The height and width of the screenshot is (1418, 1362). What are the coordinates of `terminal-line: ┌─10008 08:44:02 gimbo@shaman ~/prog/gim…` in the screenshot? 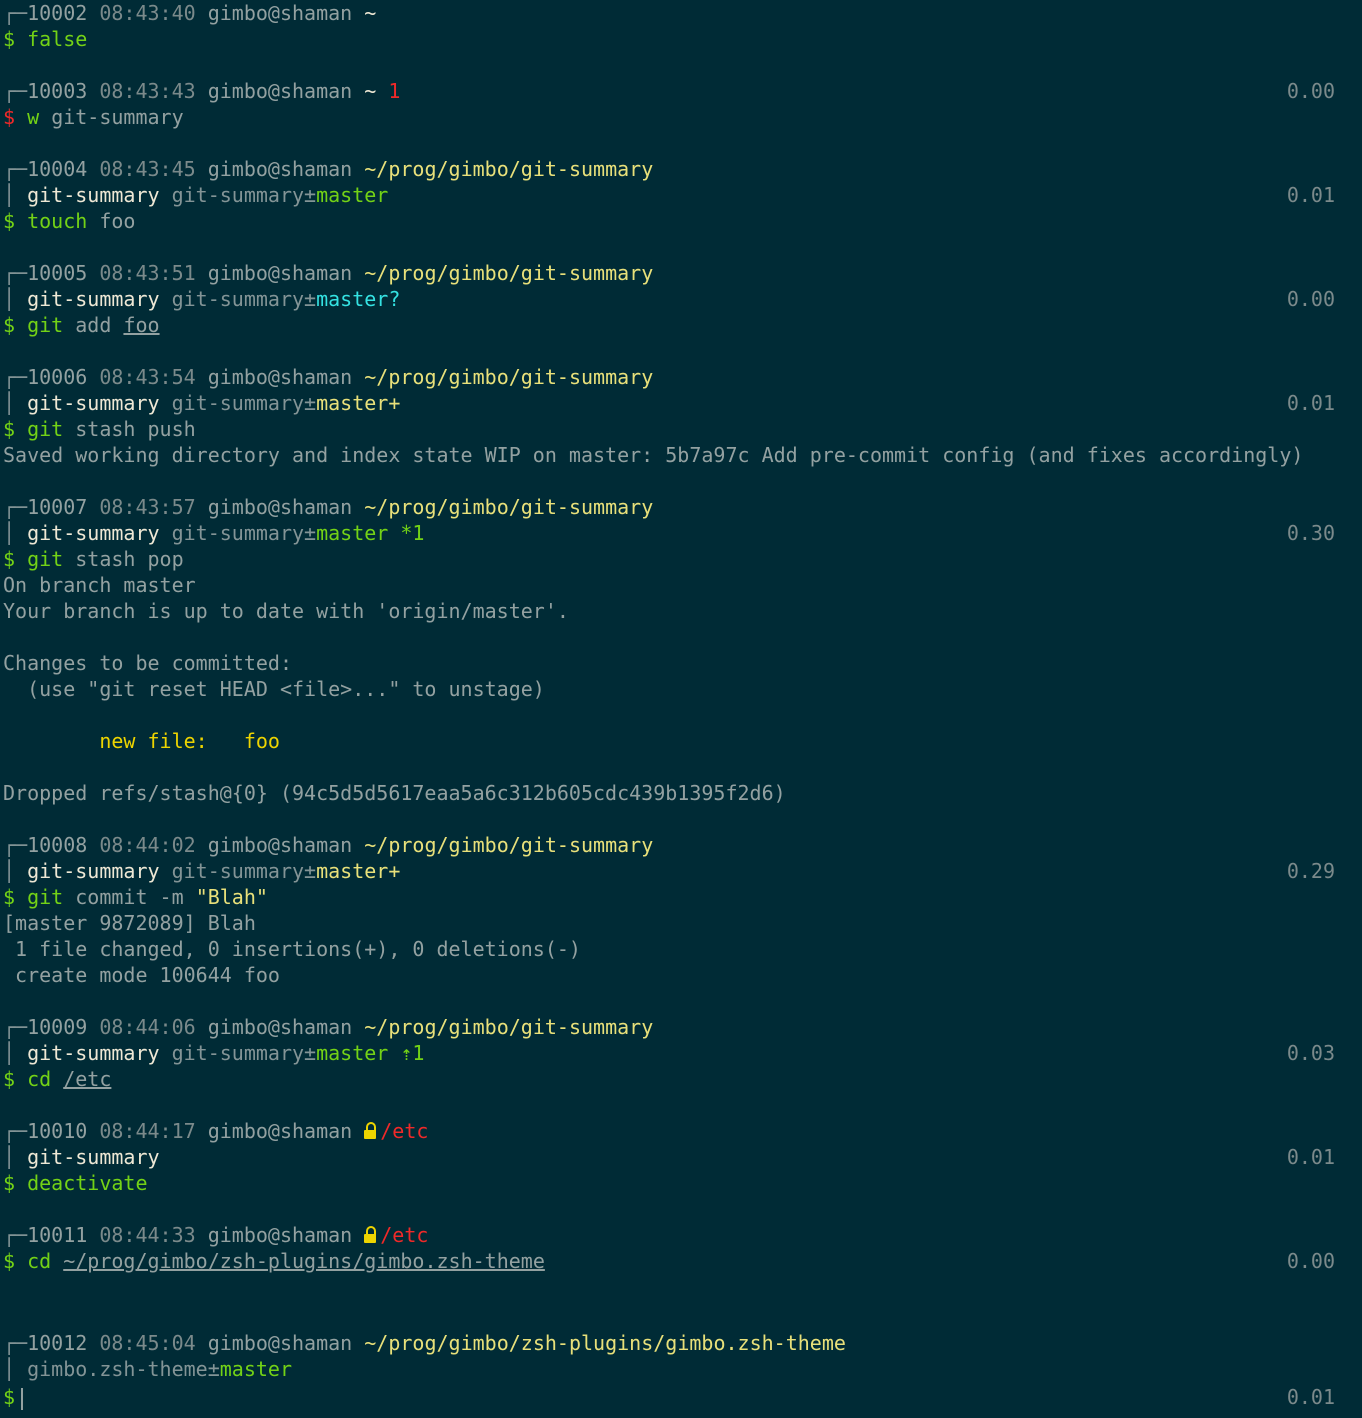 It's located at (681, 845).